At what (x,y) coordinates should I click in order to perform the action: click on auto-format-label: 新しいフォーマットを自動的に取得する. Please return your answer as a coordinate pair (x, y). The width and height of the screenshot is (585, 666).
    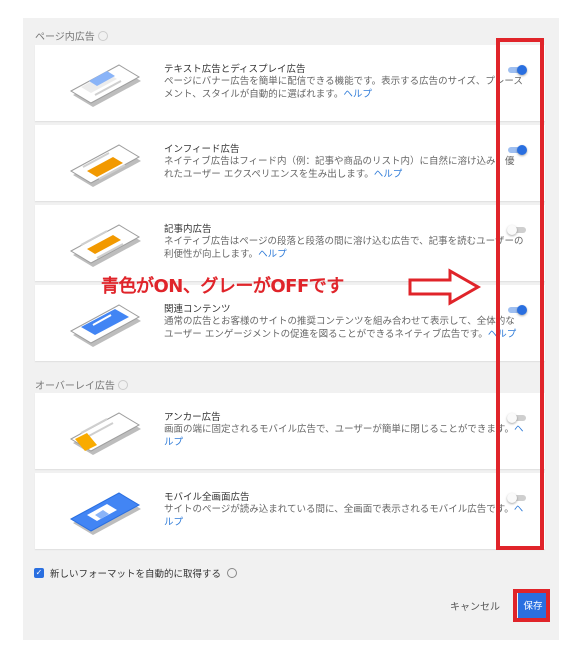
    Looking at the image, I should click on (136, 574).